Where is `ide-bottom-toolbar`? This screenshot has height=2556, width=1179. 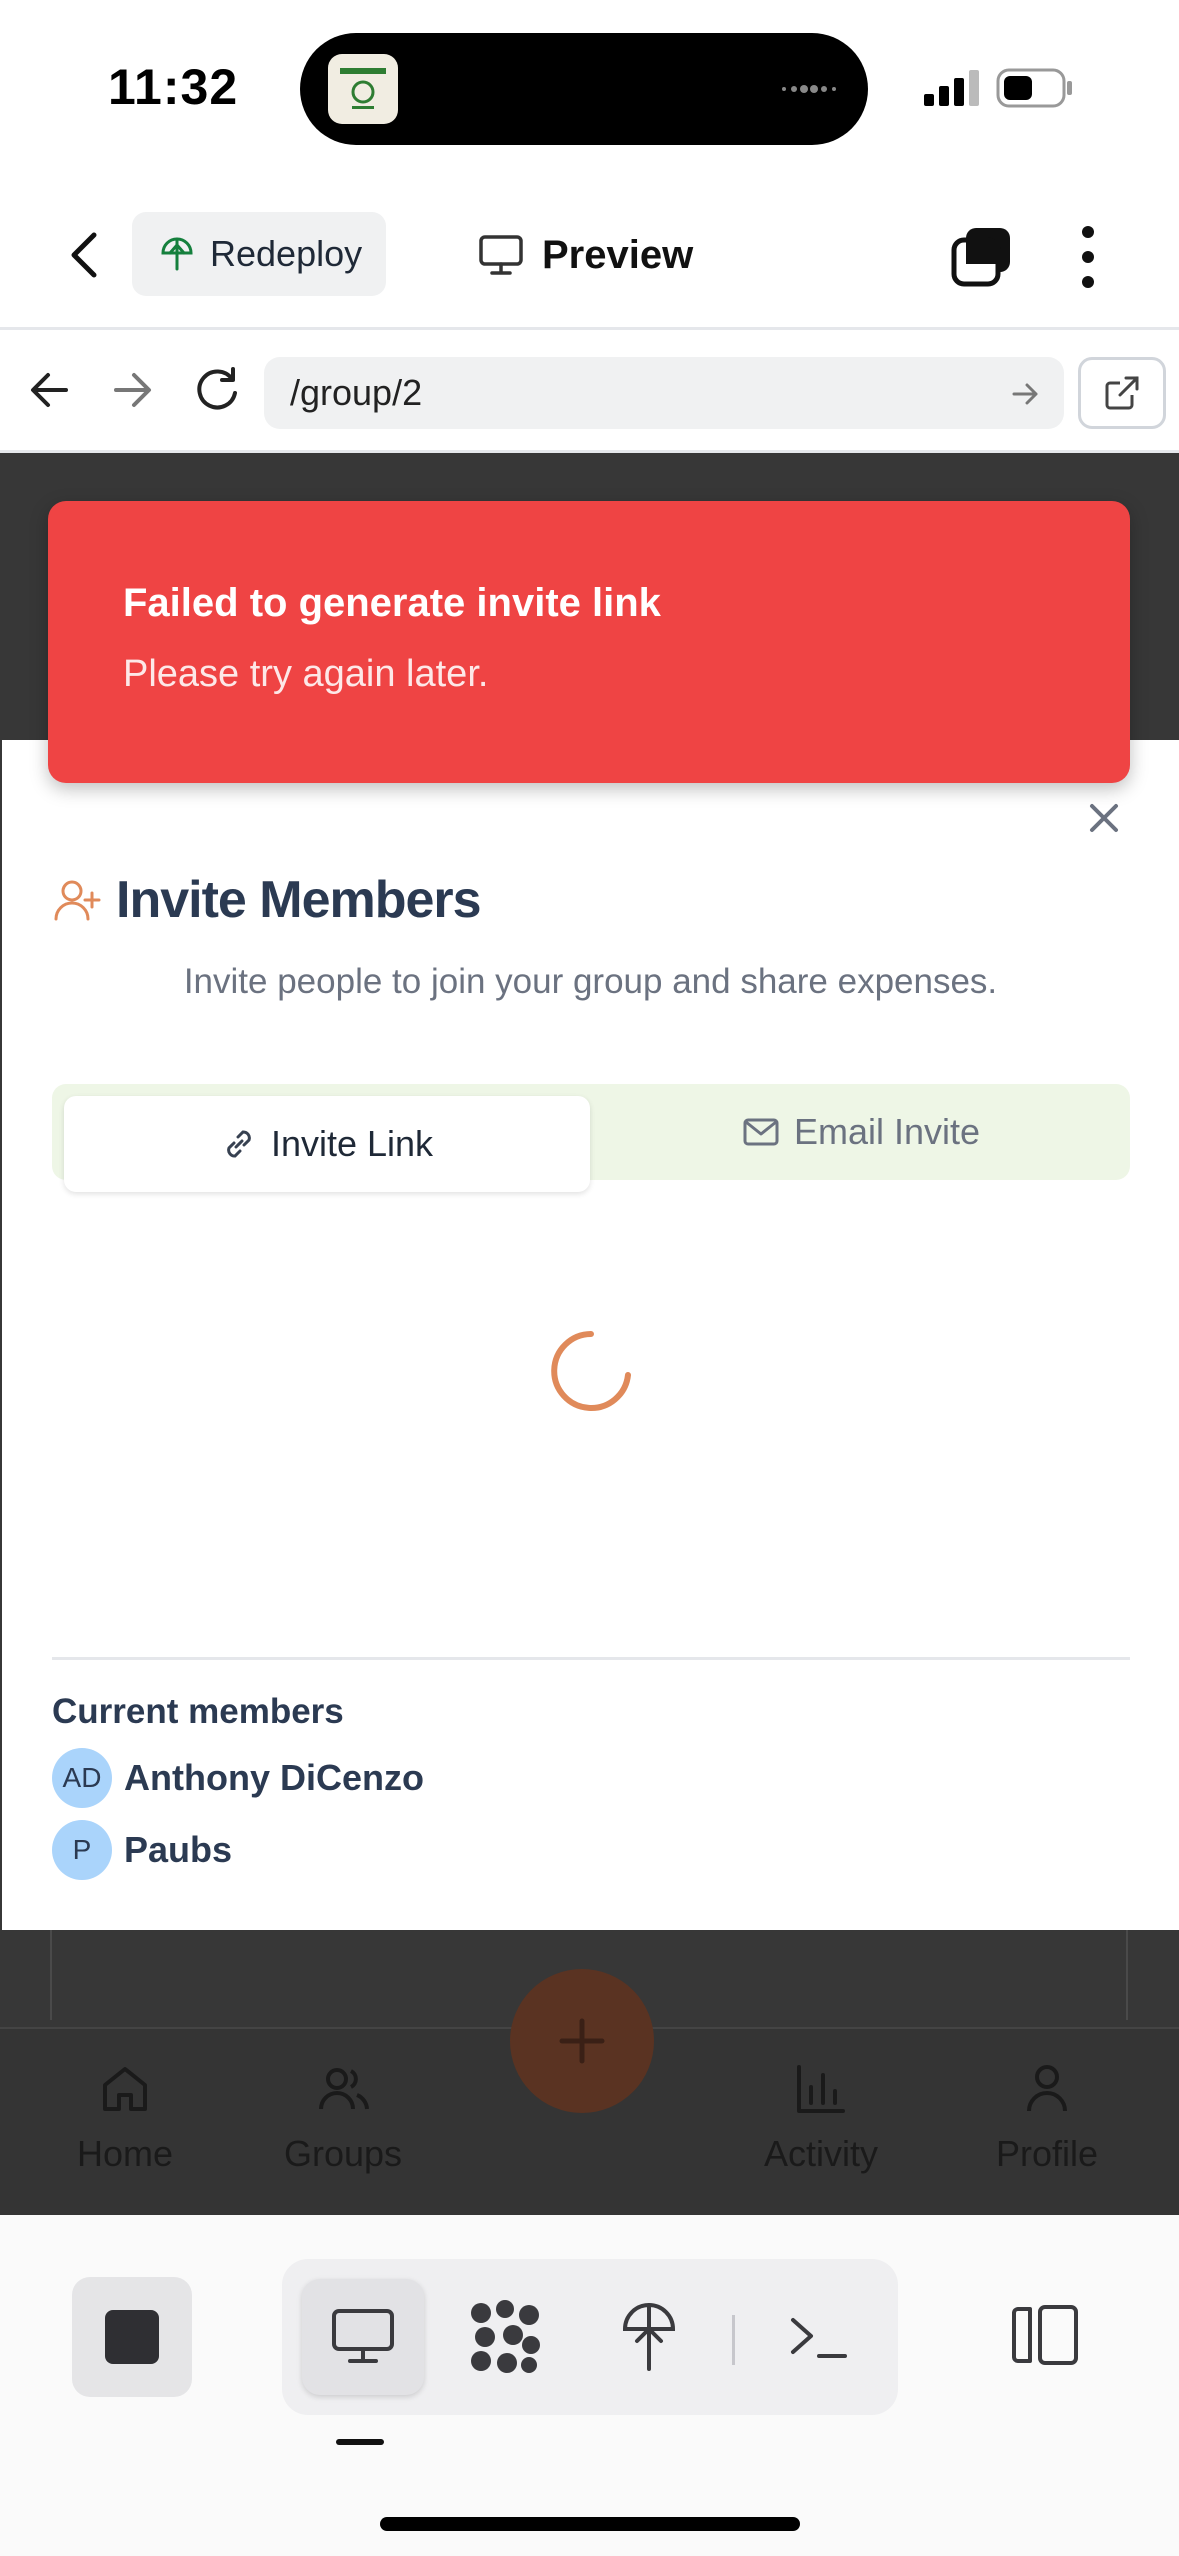 ide-bottom-toolbar is located at coordinates (589, 2385).